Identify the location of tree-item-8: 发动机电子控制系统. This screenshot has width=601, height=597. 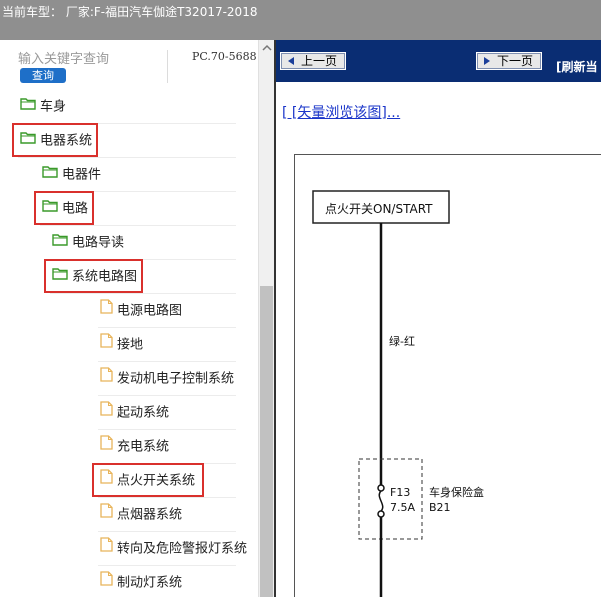
(167, 379).